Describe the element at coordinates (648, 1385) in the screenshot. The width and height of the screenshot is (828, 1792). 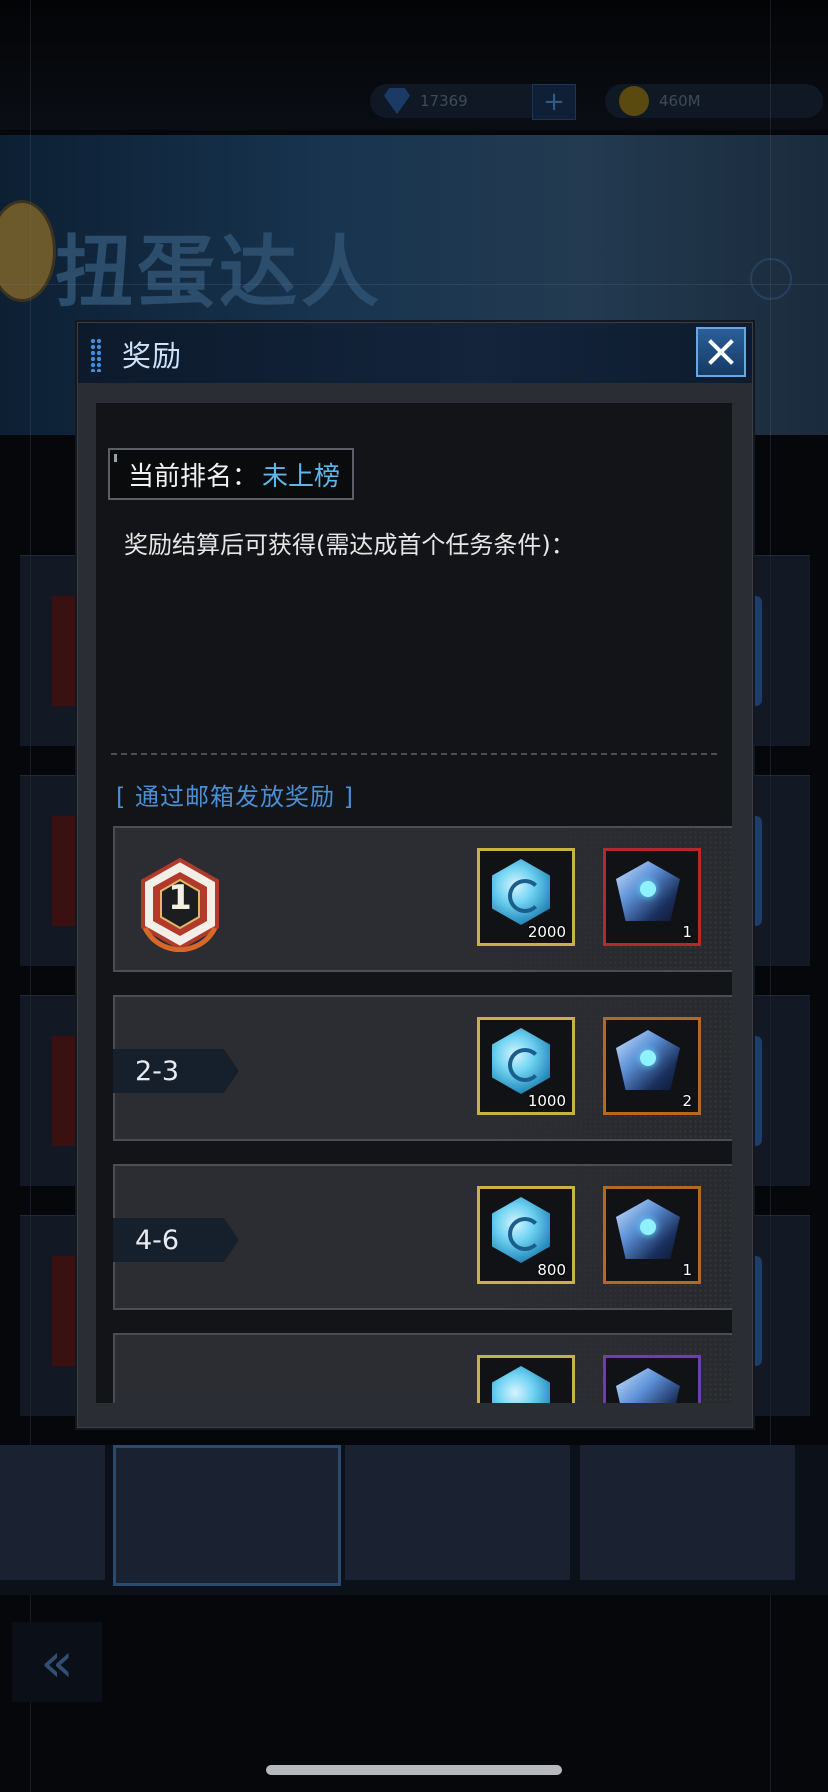
I see `energy-cube-icon` at that location.